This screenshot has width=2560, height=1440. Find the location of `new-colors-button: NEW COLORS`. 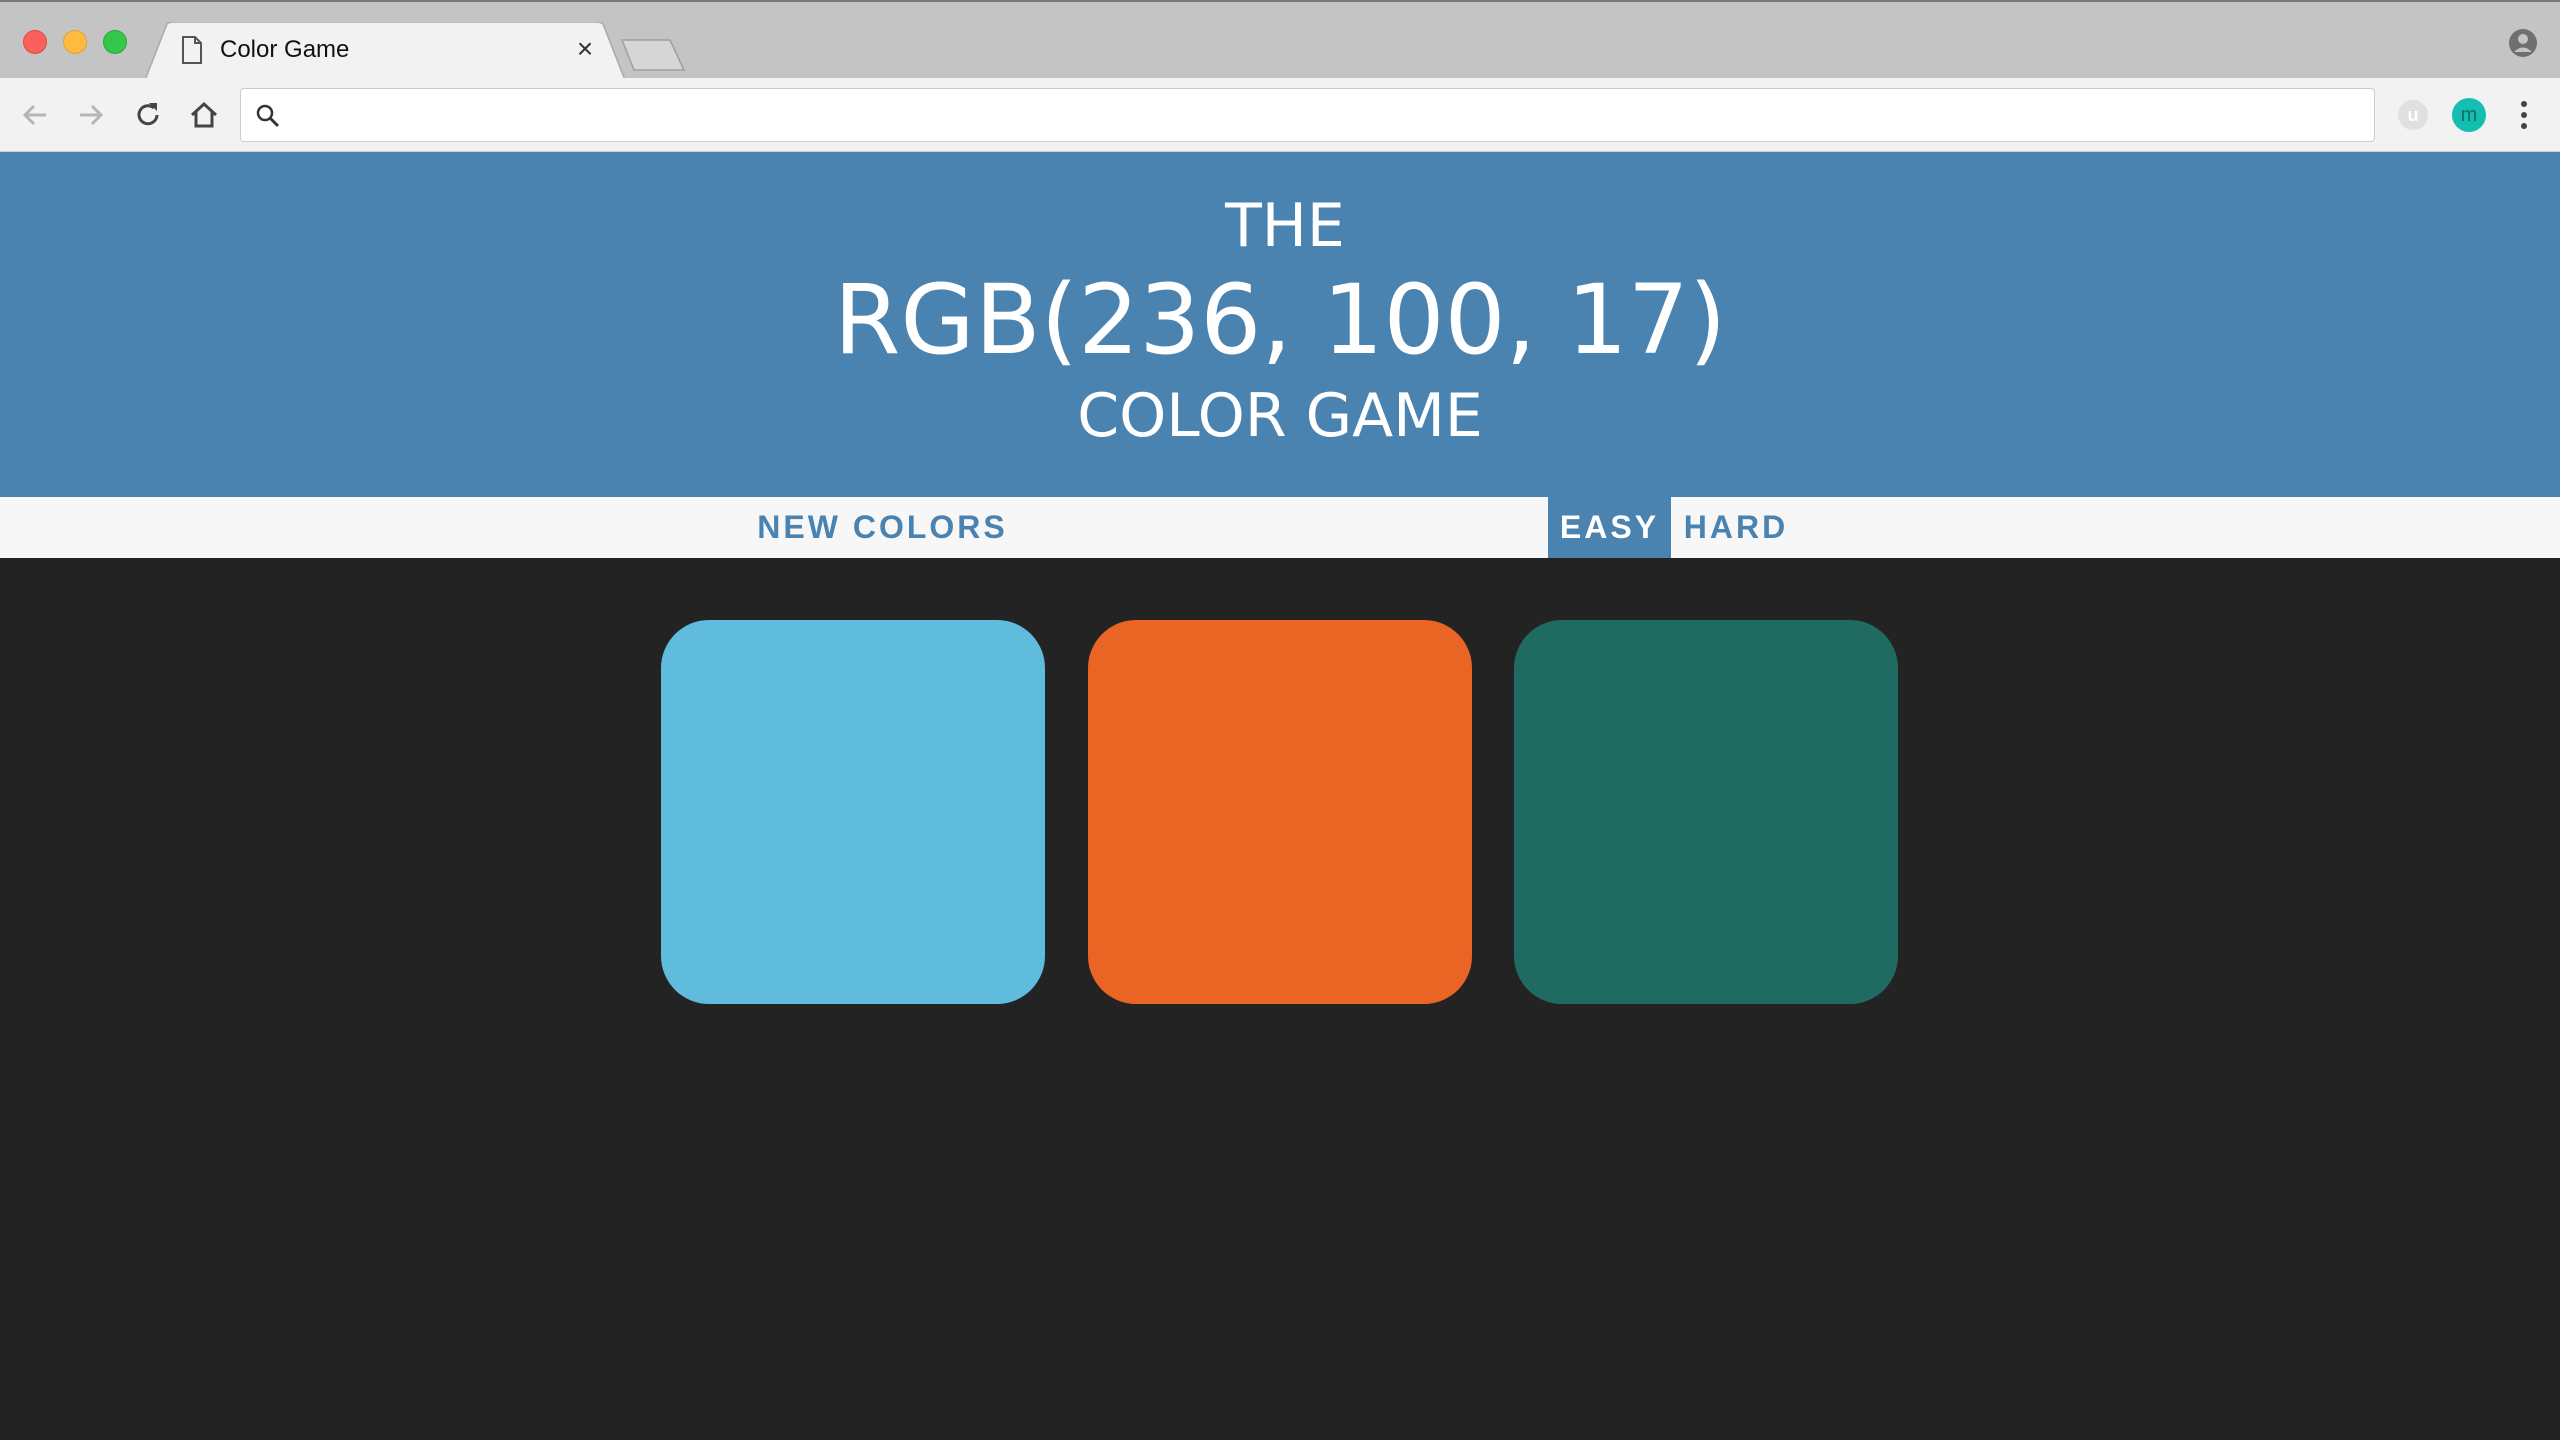

new-colors-button: NEW COLORS is located at coordinates (882, 527).